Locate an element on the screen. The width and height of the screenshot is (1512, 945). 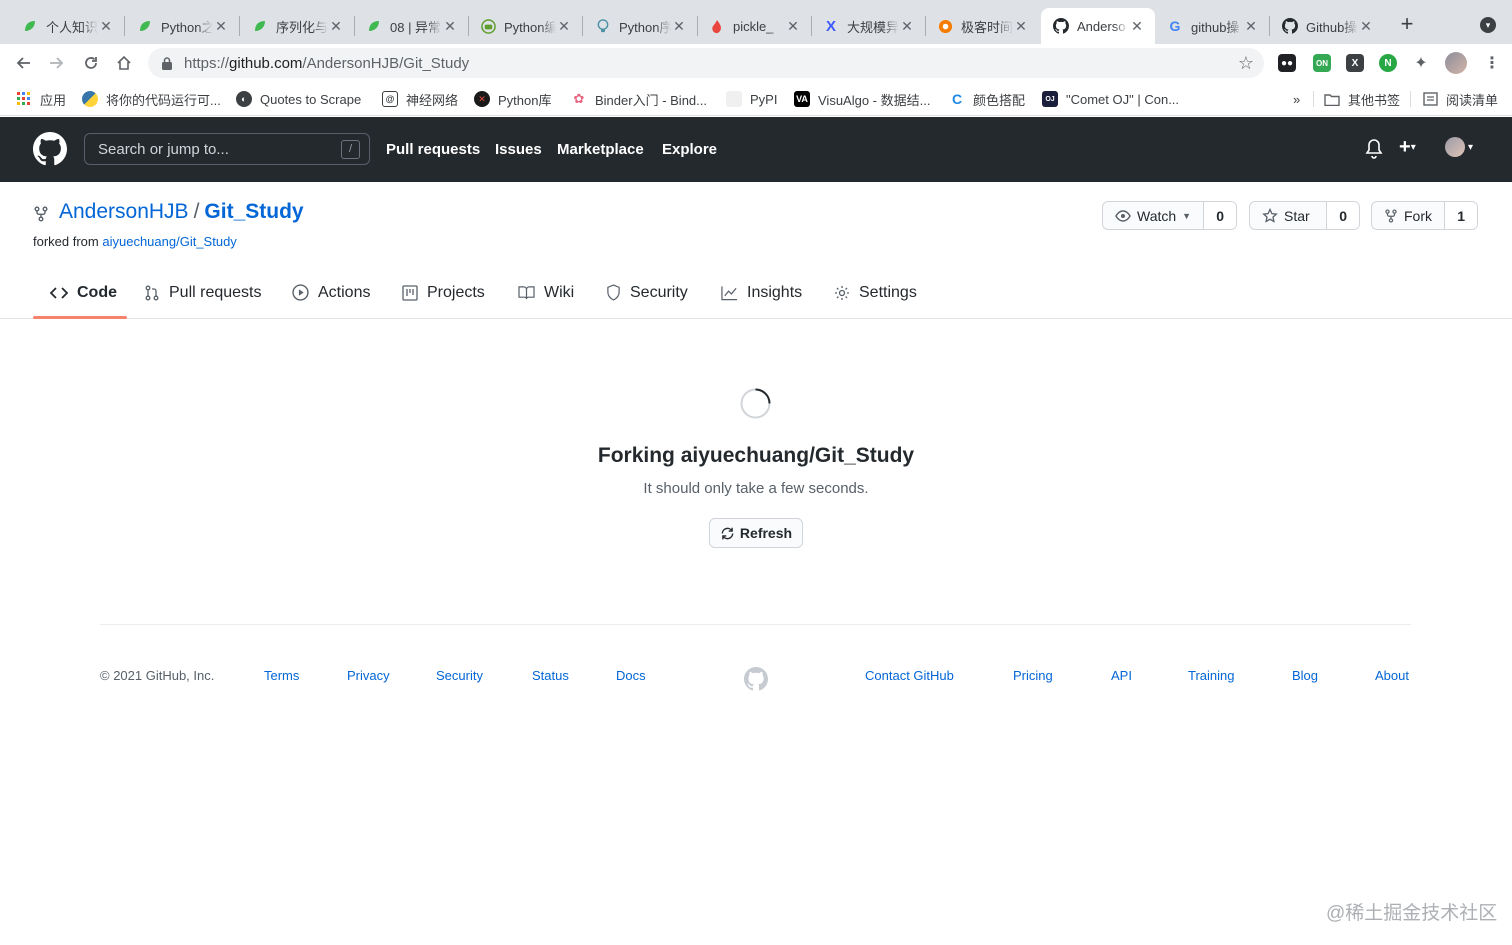
footer-link-about: About is located at coordinates (1392, 675).